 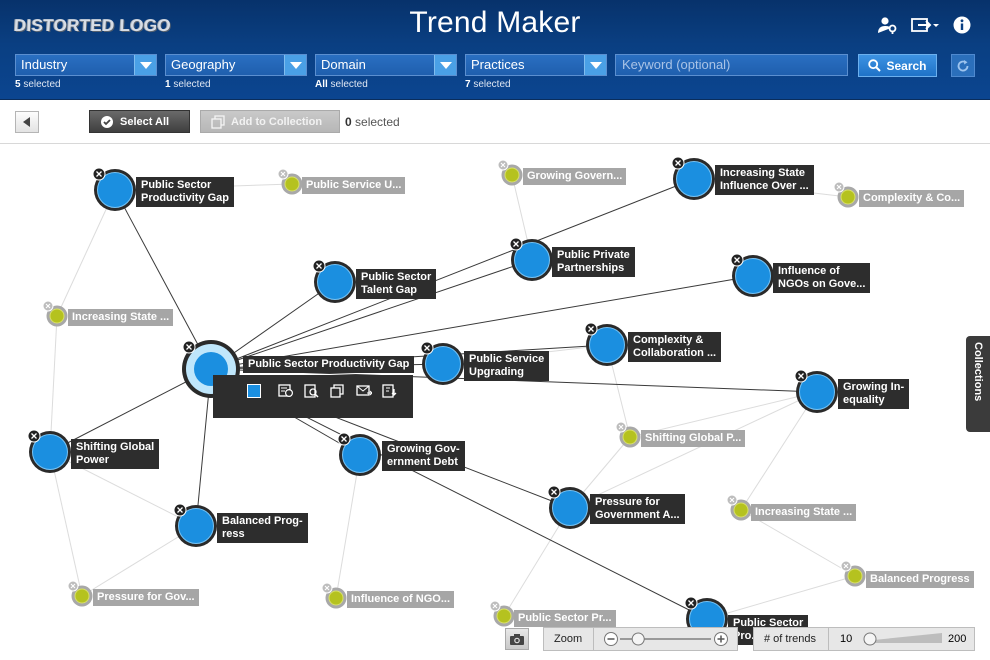 What do you see at coordinates (490, 84) in the screenshot?
I see `practices-count-suffix: selected` at bounding box center [490, 84].